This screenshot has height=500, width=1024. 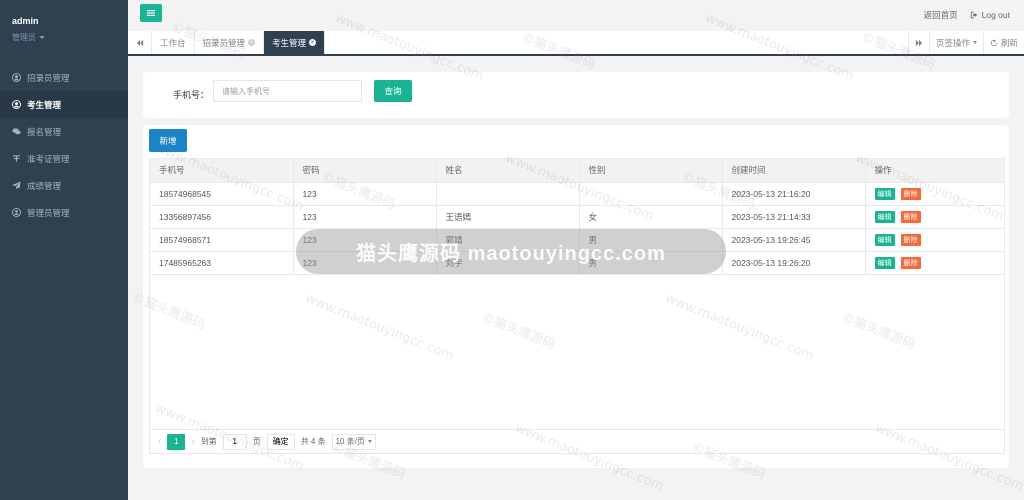 I want to click on table-row: 18574968571 123 郭靖男 2023-05-13 19:26:45 编辑 删除, so click(x=577, y=240).